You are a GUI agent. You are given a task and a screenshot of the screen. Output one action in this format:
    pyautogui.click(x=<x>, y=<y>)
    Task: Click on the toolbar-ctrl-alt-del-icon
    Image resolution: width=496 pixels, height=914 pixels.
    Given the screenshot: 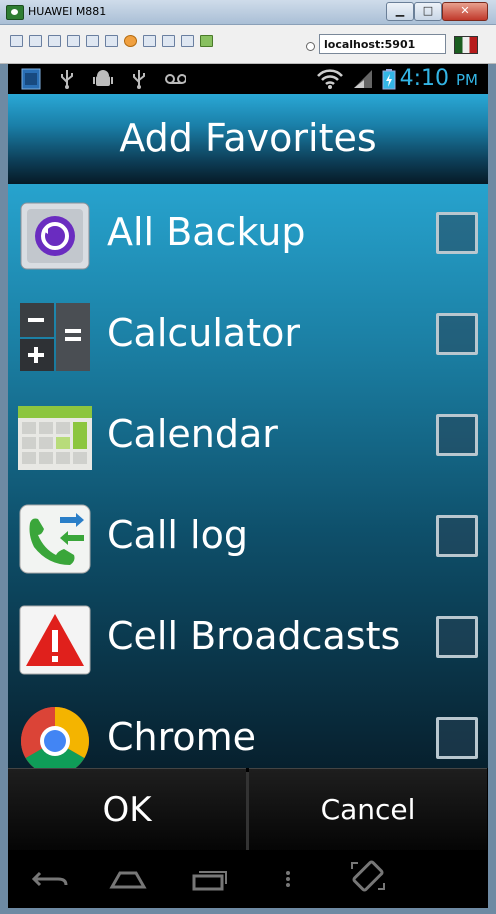 What is the action you would take?
    pyautogui.click(x=92, y=41)
    